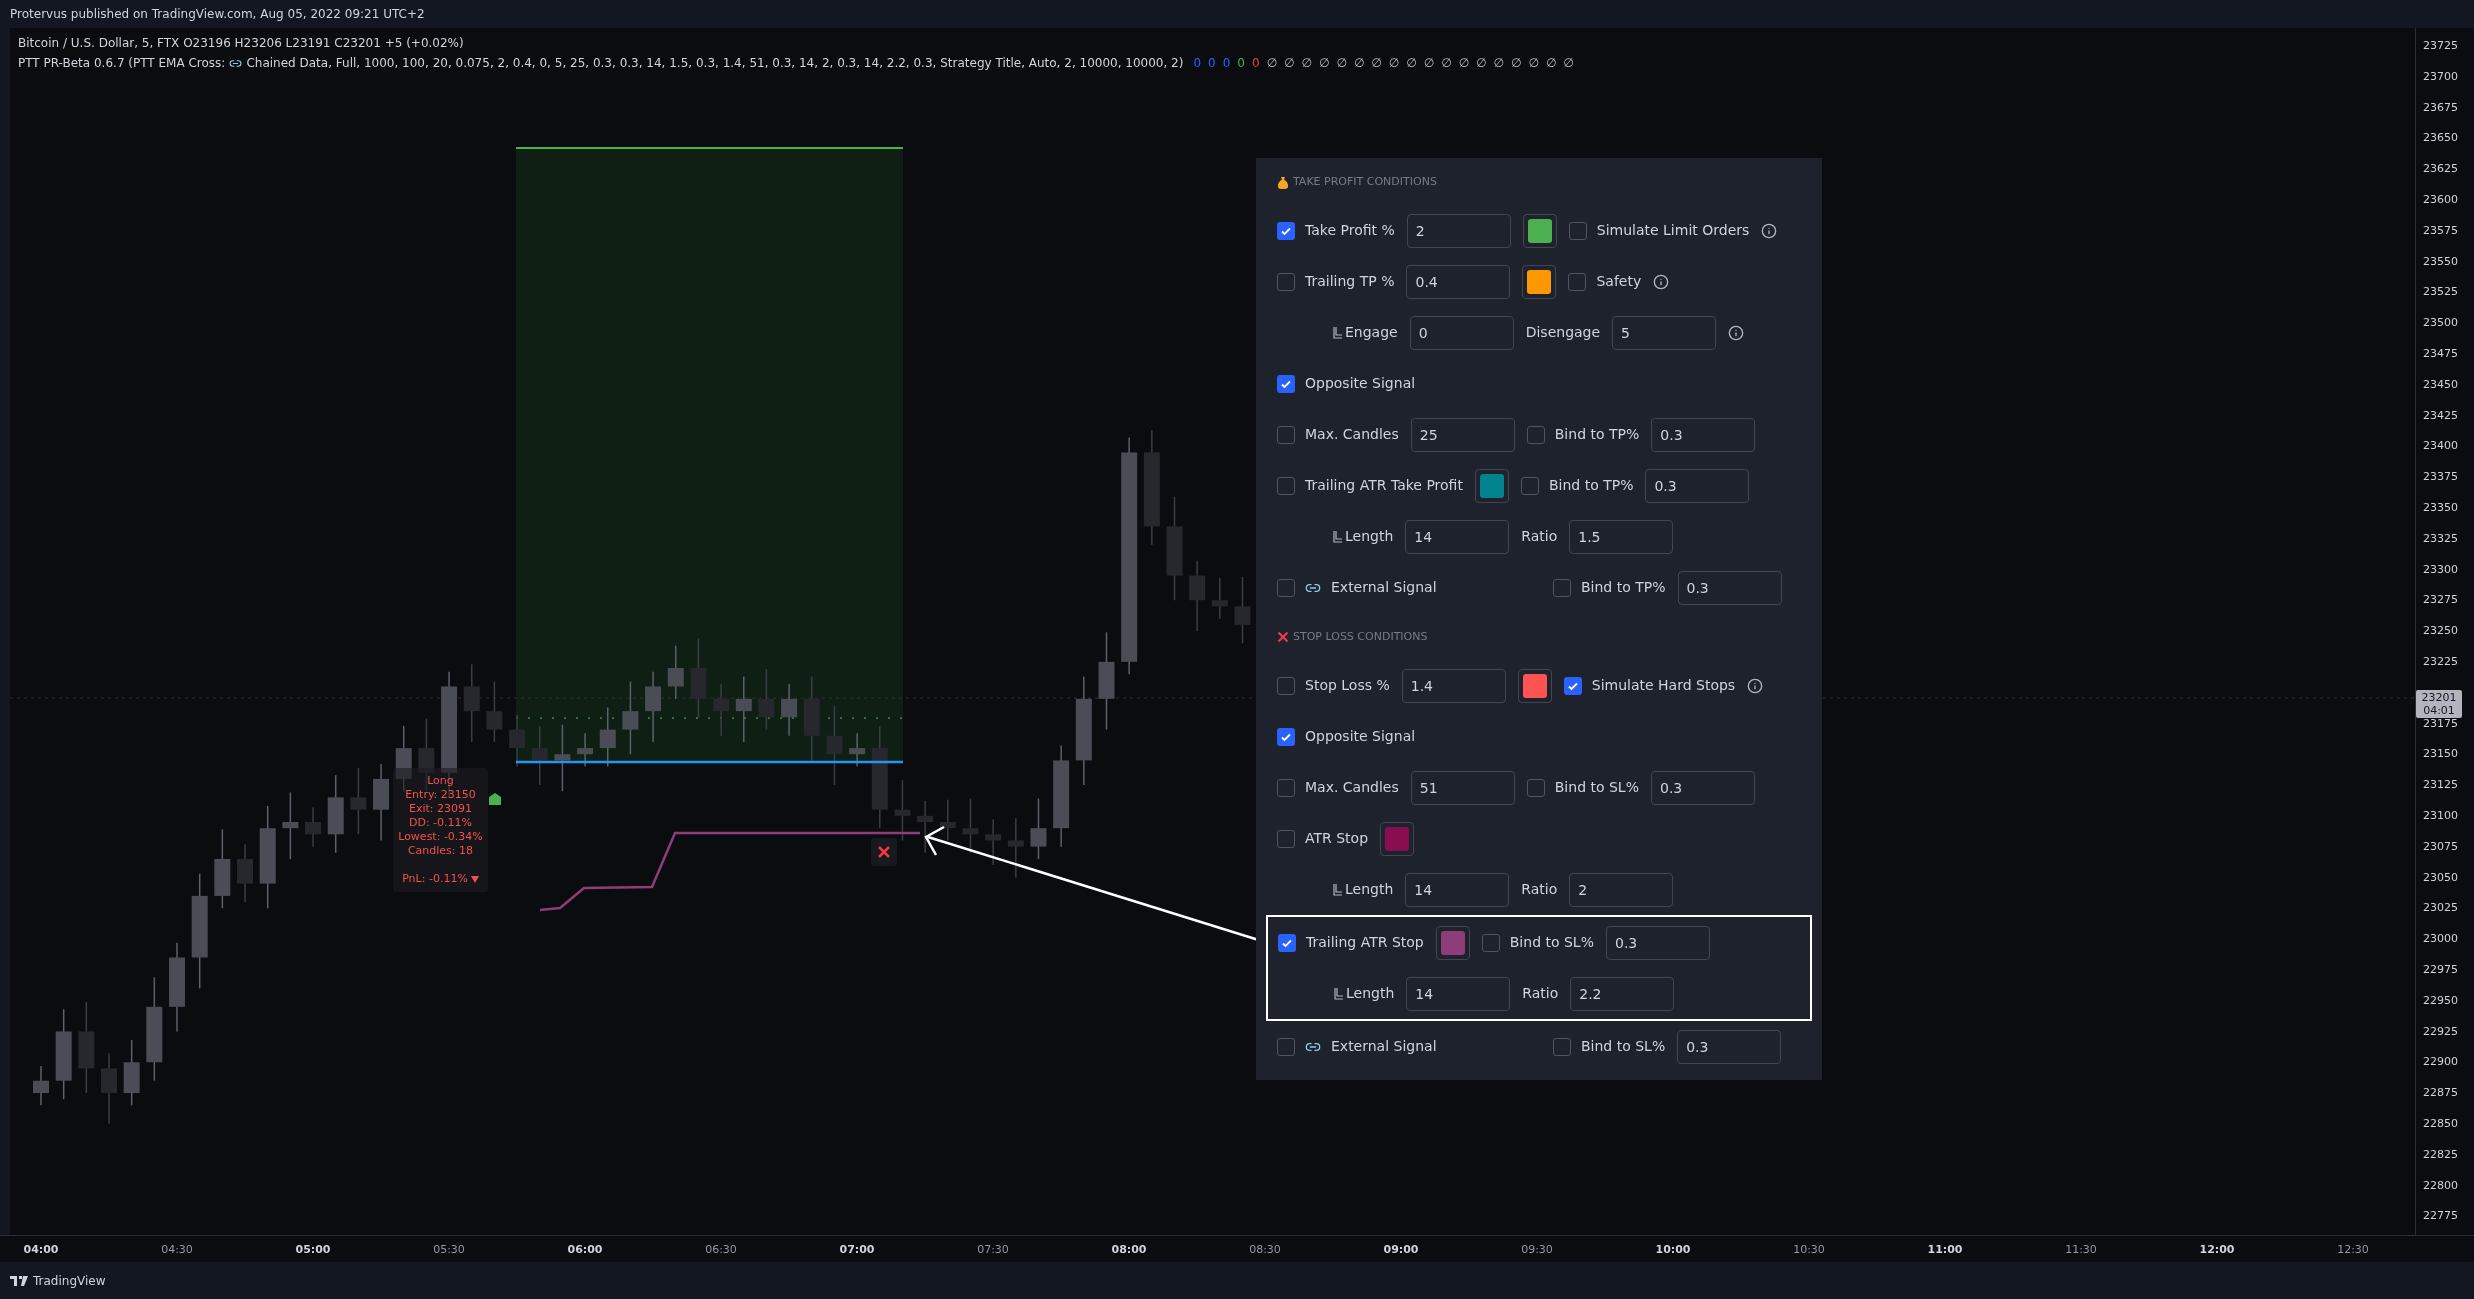  What do you see at coordinates (1384, 587) in the screenshot?
I see `checkbox-label: External Signal` at bounding box center [1384, 587].